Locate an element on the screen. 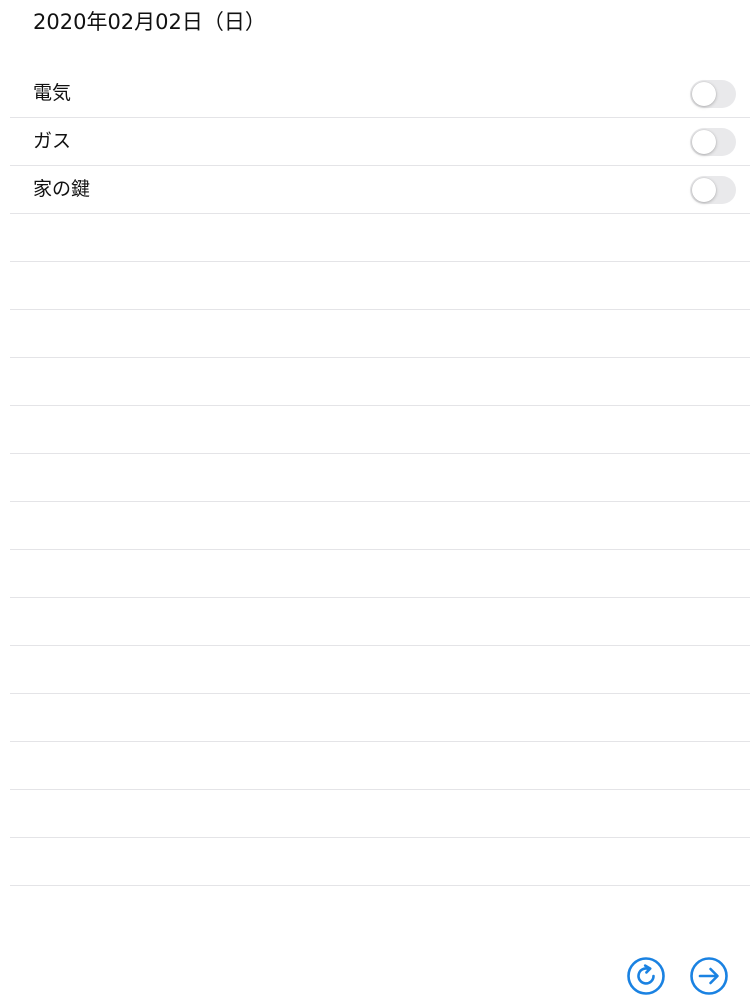 Image resolution: width=750 pixels, height=1000 pixels. next-button is located at coordinates (709, 976).